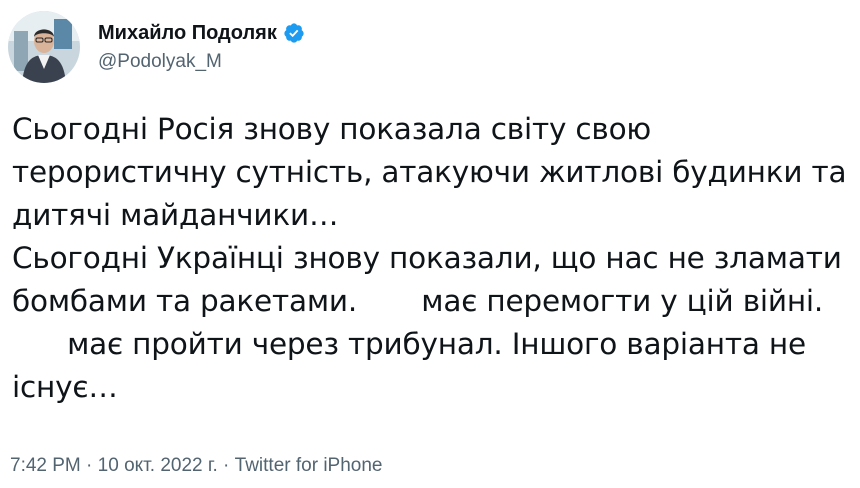 The width and height of the screenshot is (860, 488). What do you see at coordinates (309, 466) in the screenshot?
I see `tweet-source: Twitter for iPhone` at bounding box center [309, 466].